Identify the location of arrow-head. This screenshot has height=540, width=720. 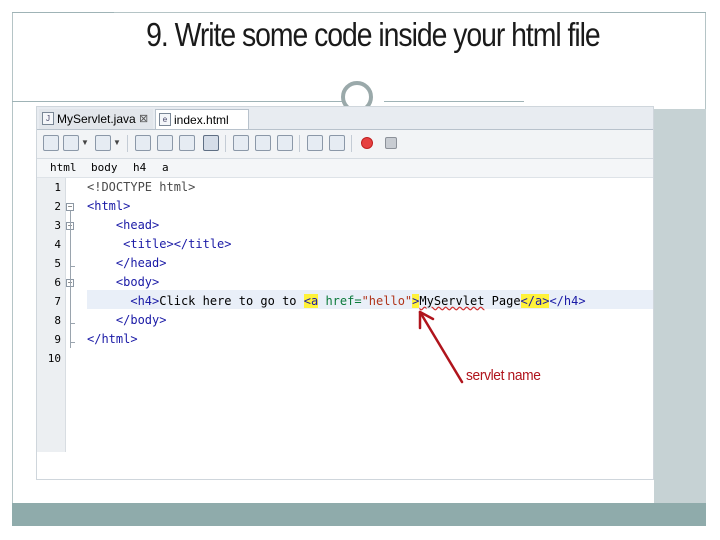
(426, 320).